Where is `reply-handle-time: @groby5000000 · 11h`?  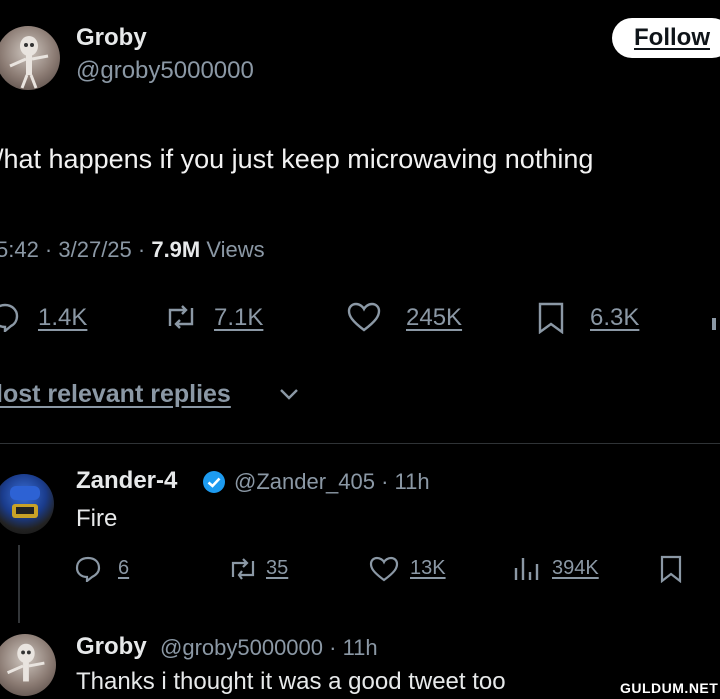
reply-handle-time: @groby5000000 · 11h is located at coordinates (269, 648).